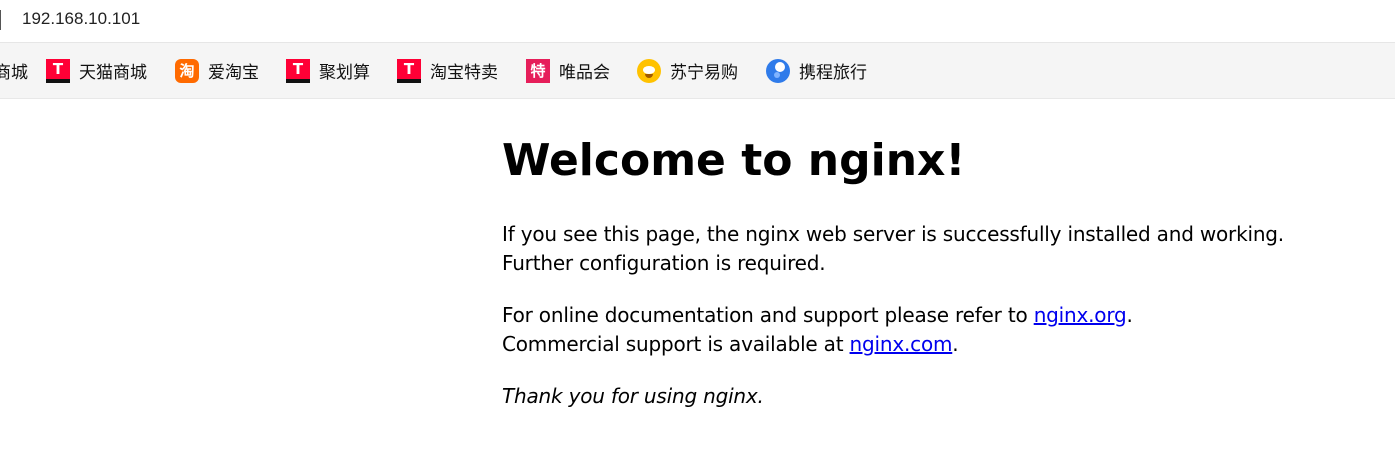 Image resolution: width=1395 pixels, height=467 pixels. I want to click on taobao-temai-icon: T, so click(409, 70).